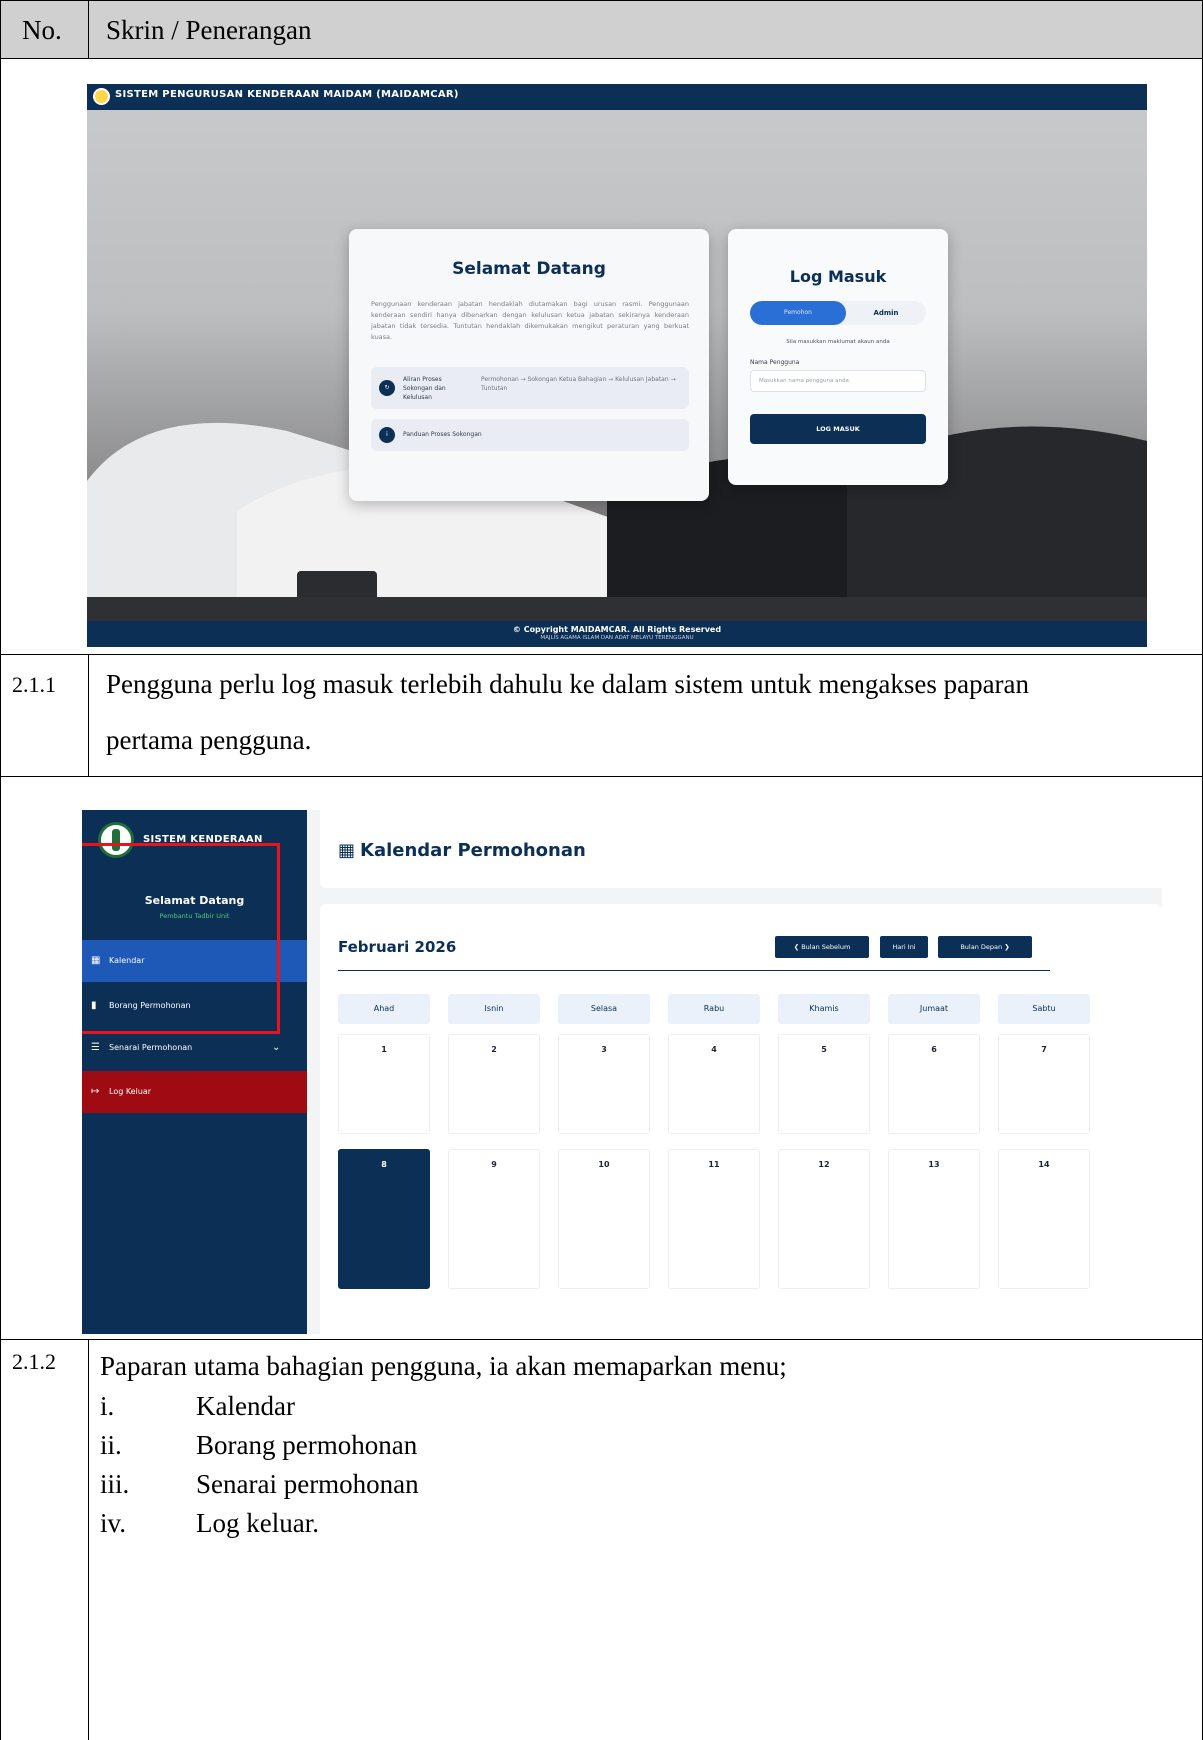 This screenshot has height=1740, width=1203. Describe the element at coordinates (798, 313) in the screenshot. I see `tab-user: Pemohon` at that location.